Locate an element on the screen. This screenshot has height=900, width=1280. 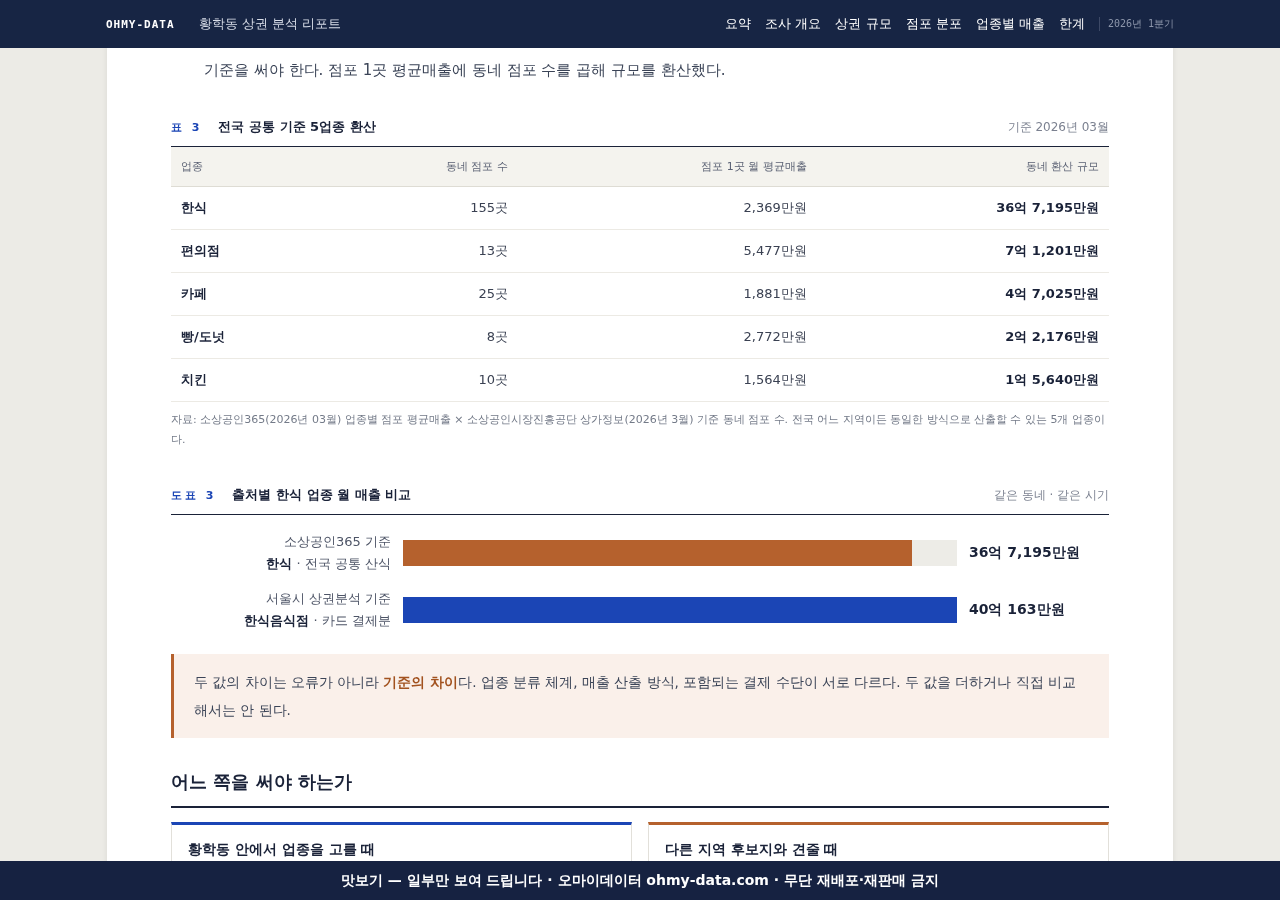
table-cell: 카페 is located at coordinates (247, 294).